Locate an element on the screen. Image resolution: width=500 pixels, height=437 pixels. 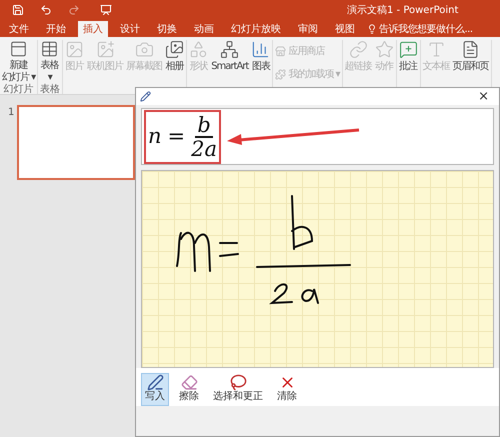
ribbon-button: 页眉和页 is located at coordinates (470, 62).